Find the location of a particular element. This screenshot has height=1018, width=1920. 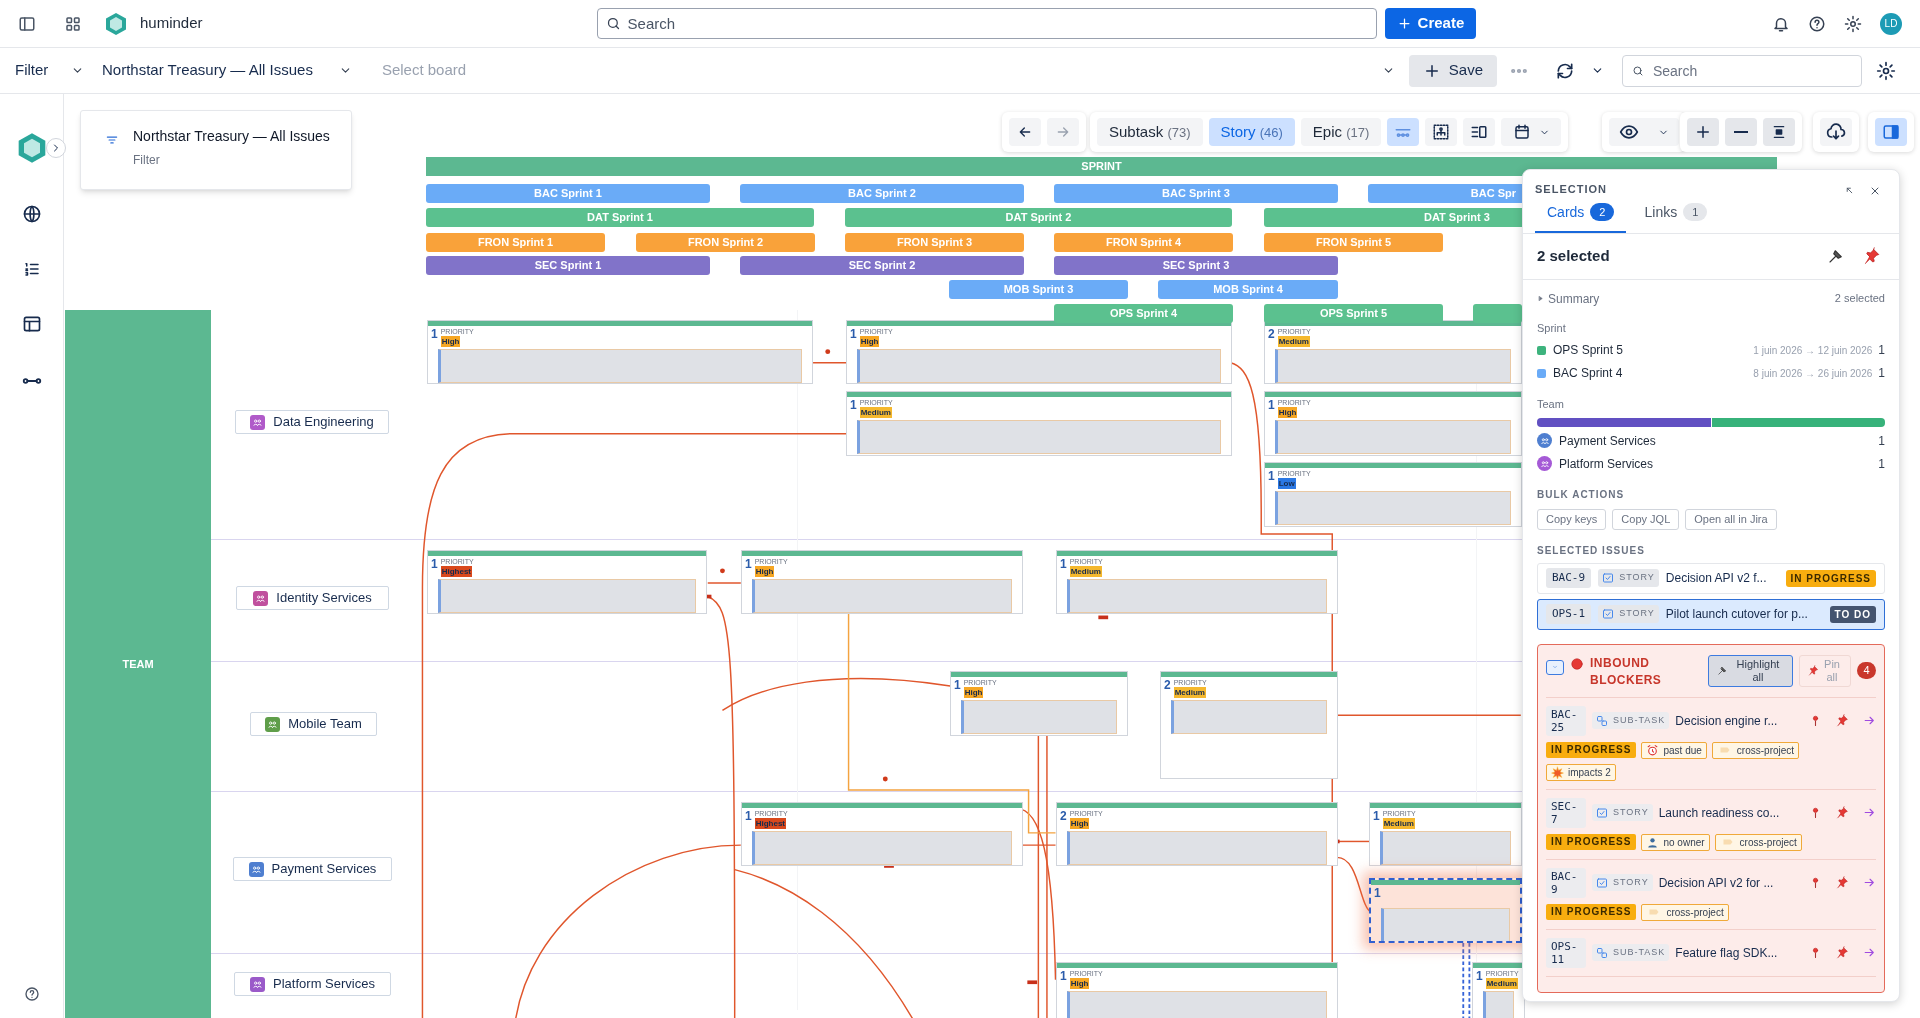

save-button: Save is located at coordinates (1452, 70).